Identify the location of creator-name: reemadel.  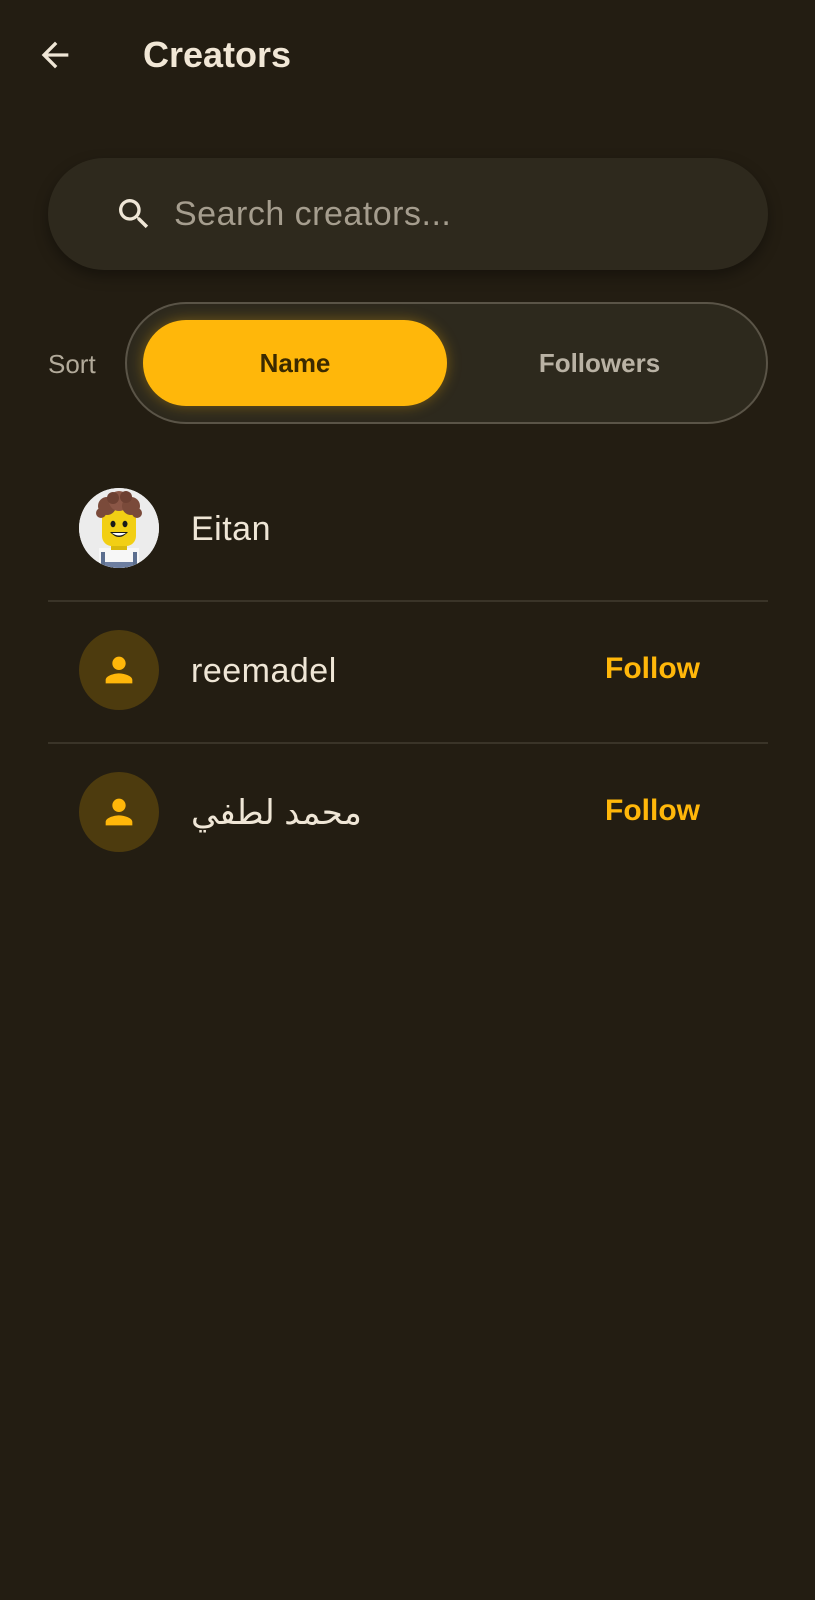
(264, 671).